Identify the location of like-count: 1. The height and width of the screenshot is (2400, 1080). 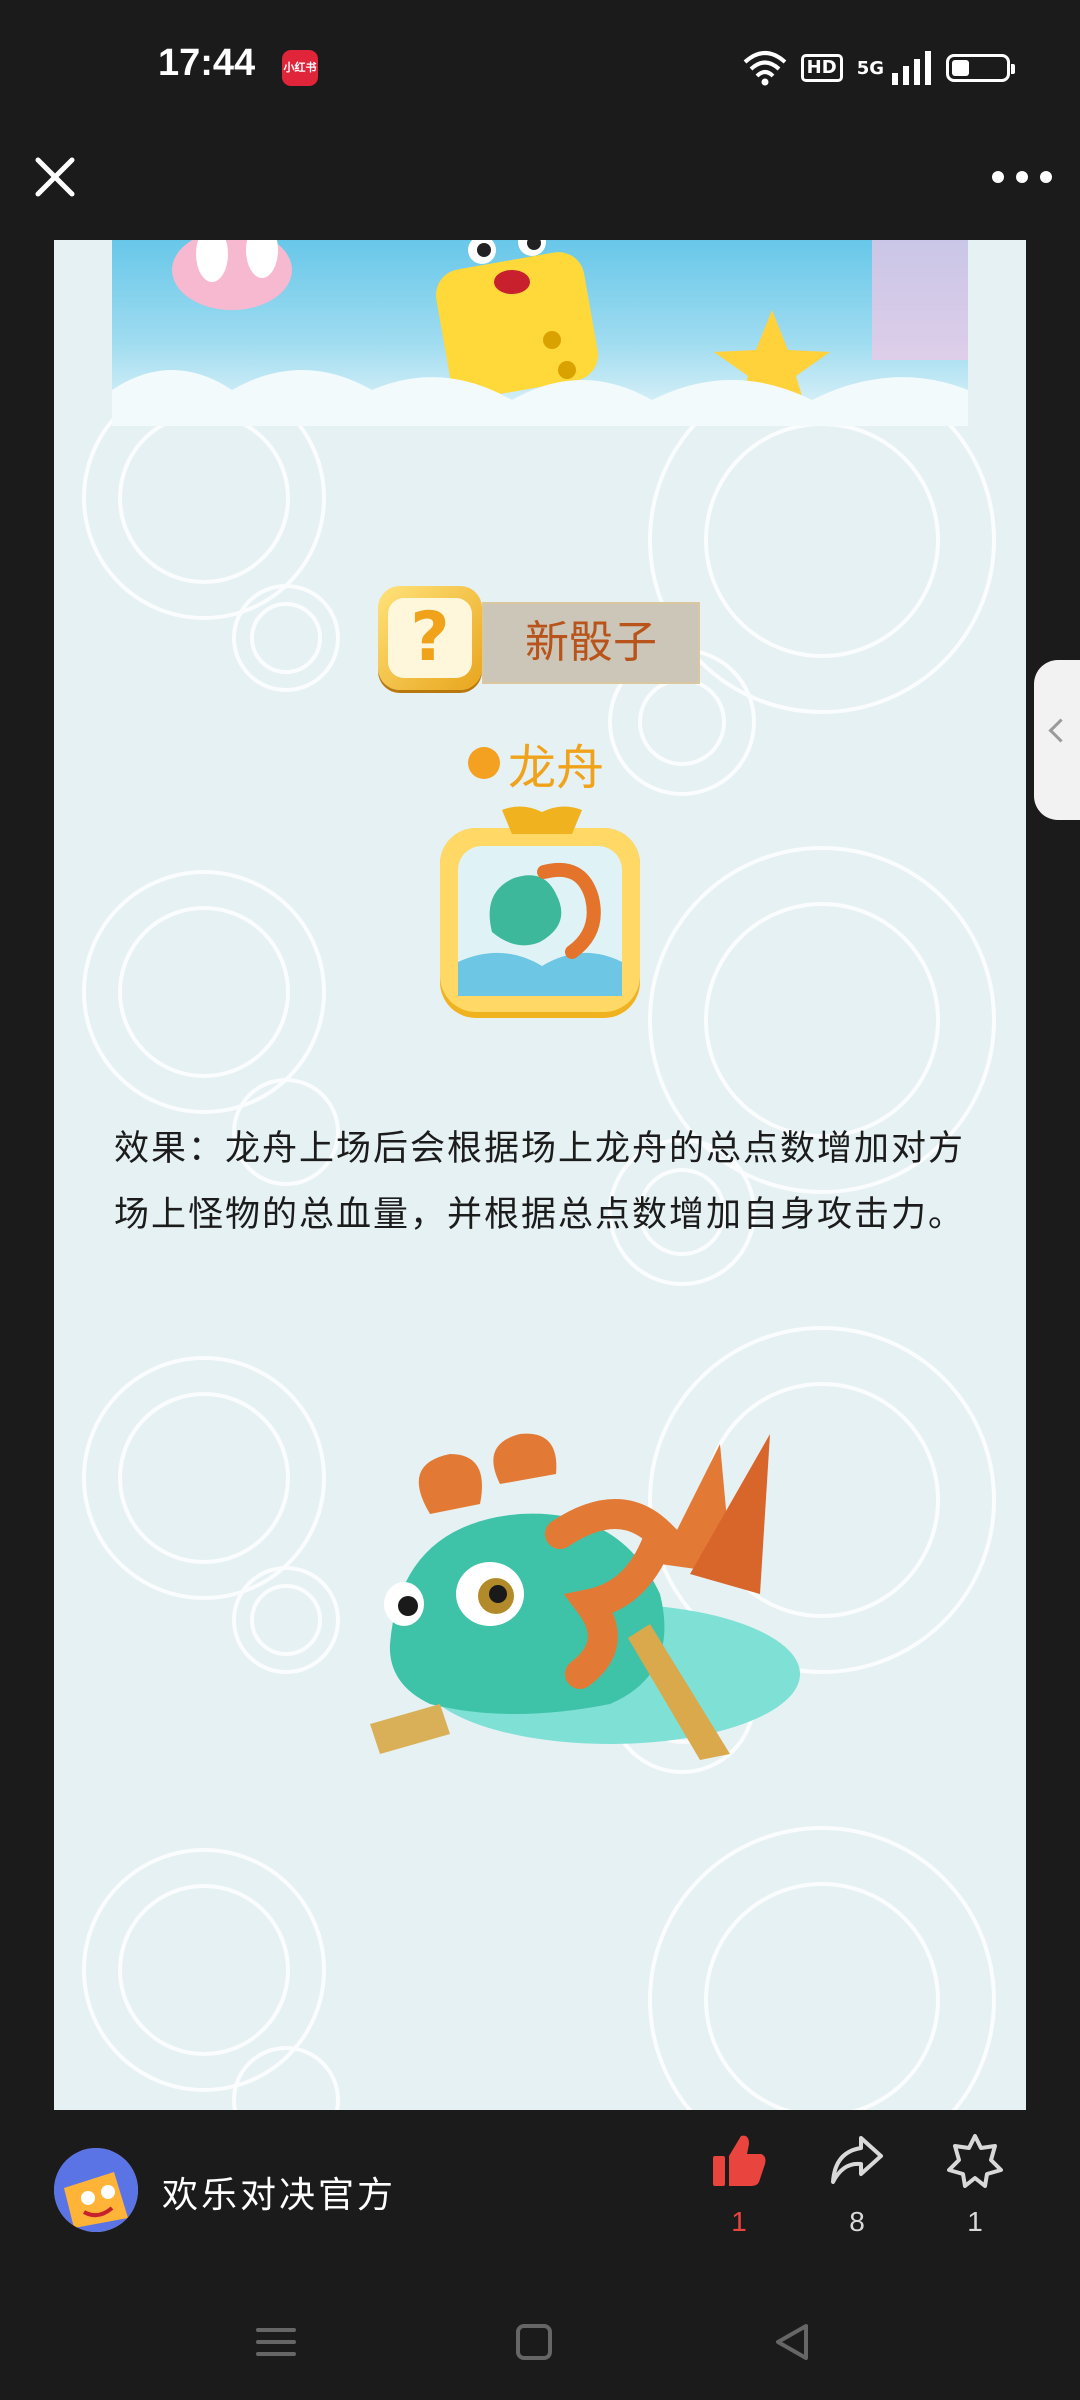
(739, 2221).